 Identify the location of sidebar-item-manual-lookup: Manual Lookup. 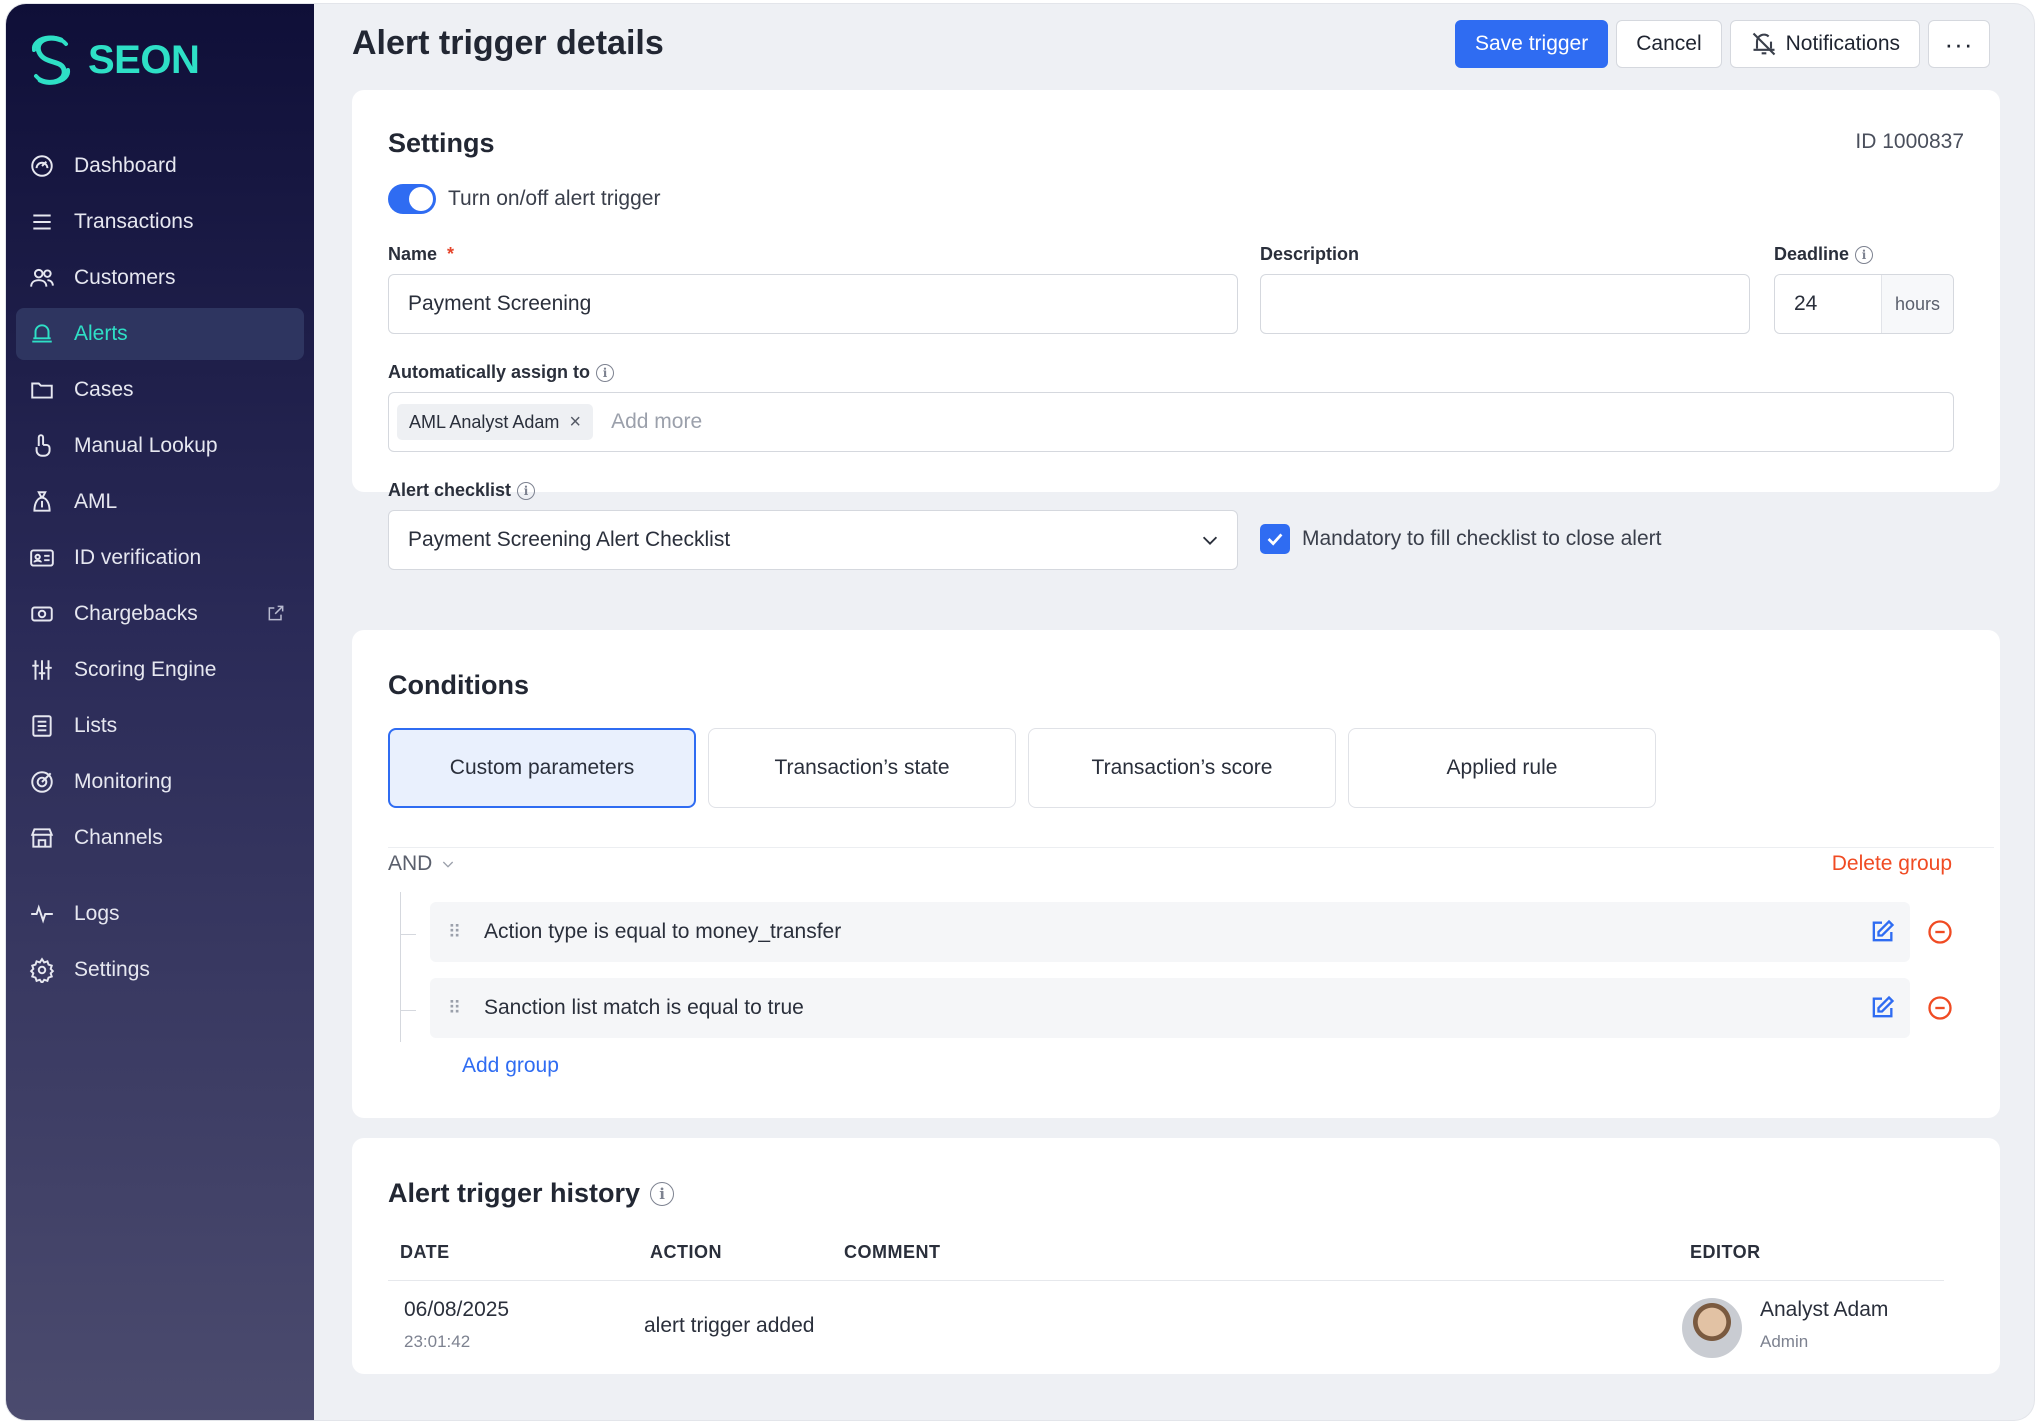
(160, 446).